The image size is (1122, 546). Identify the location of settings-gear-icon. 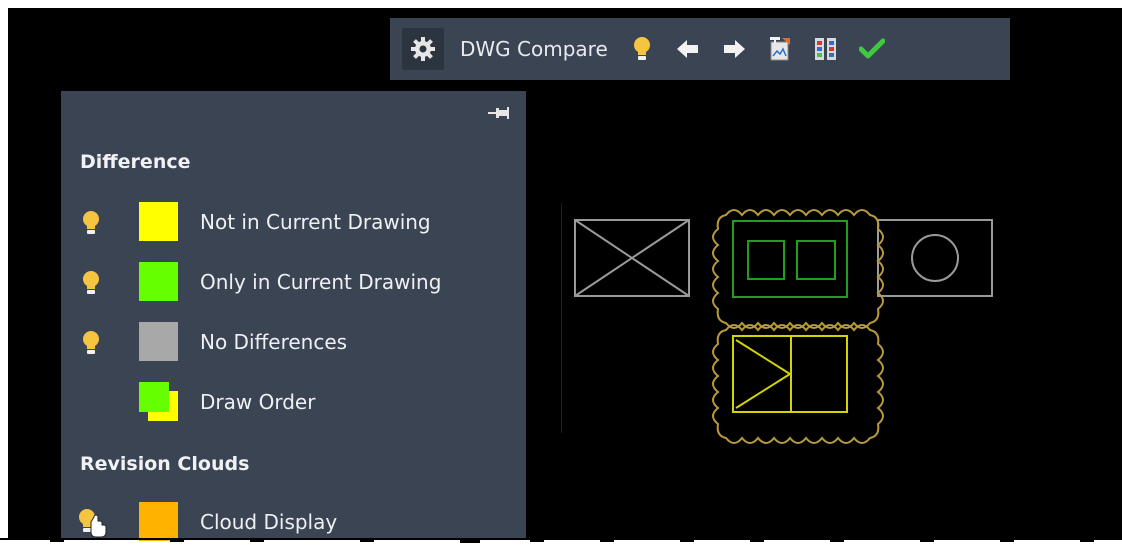
(423, 49).